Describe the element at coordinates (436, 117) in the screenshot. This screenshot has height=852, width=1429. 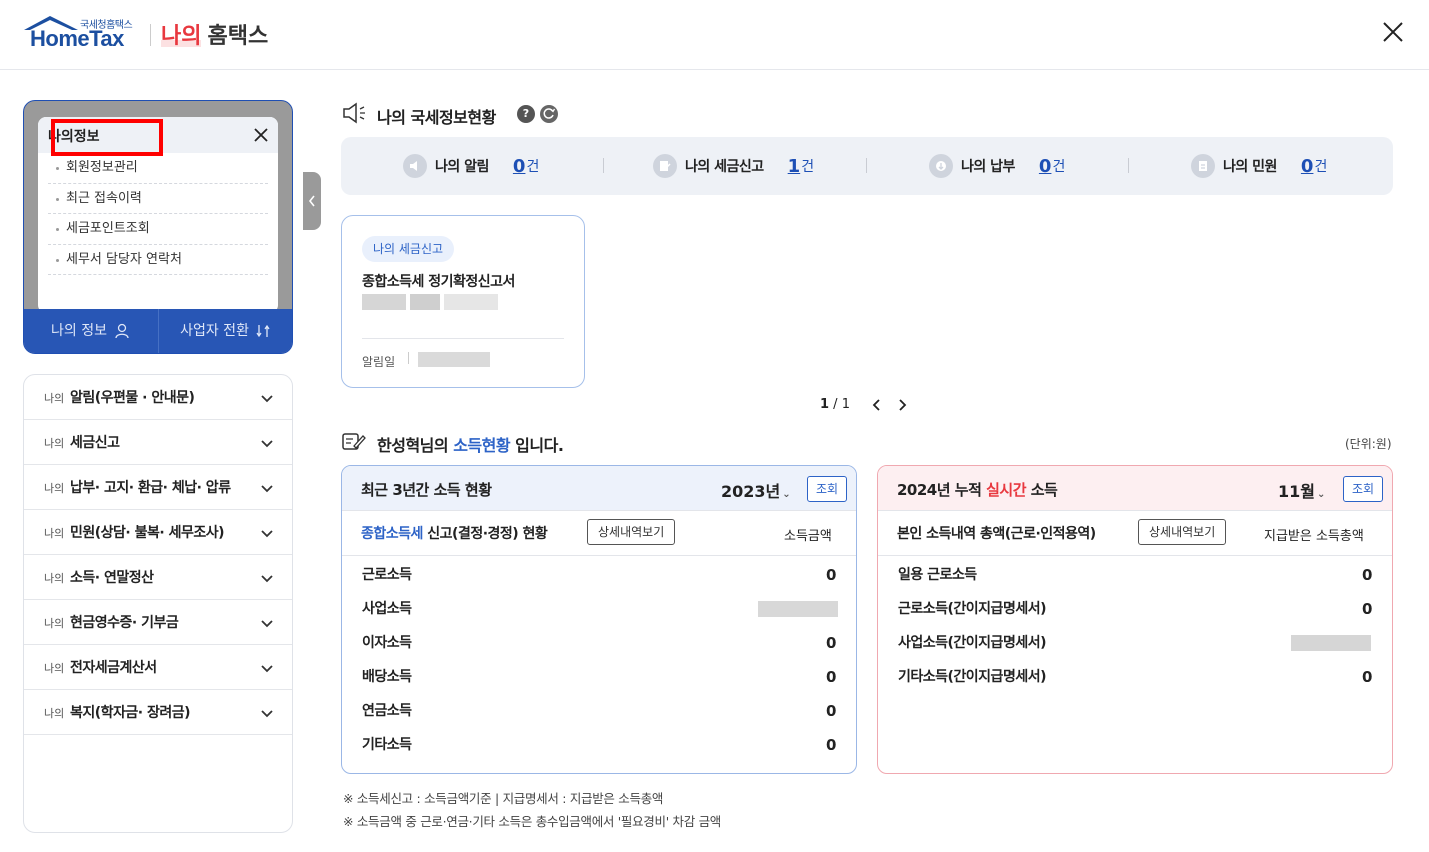
I see `status-section-title: 나의 국세정보현황` at that location.